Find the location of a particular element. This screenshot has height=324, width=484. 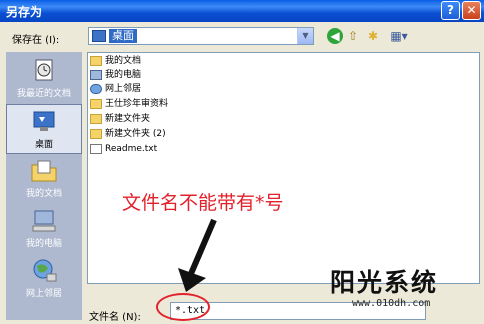

place-label: 网上邻居 is located at coordinates (43, 294).